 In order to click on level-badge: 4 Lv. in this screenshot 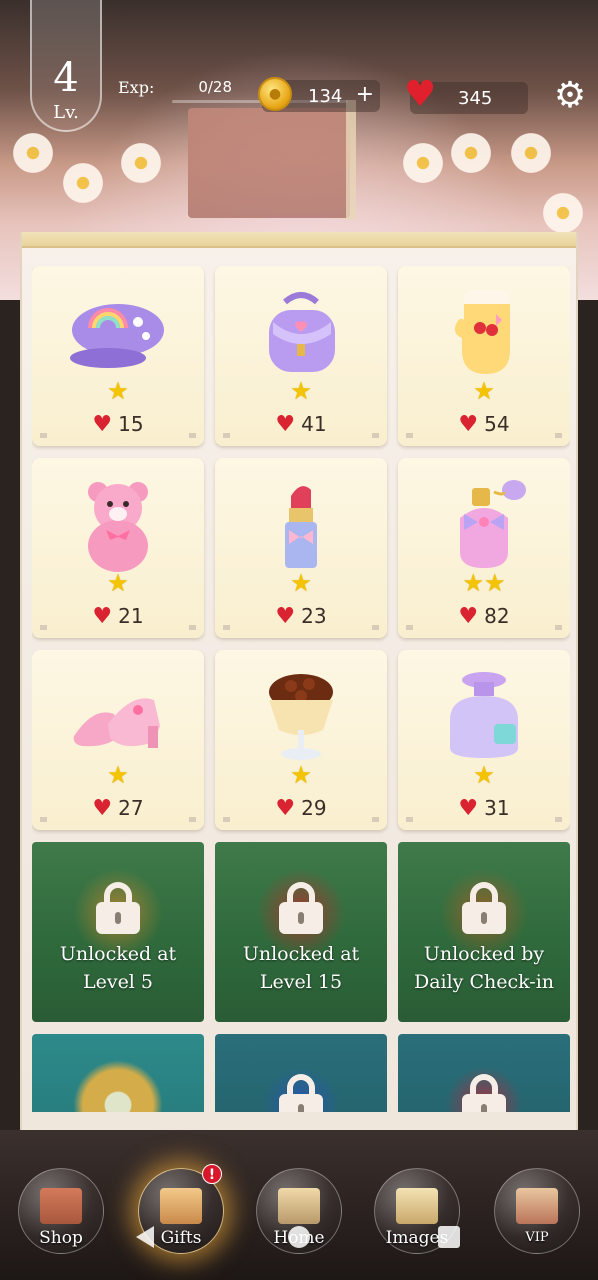, I will do `click(66, 66)`.